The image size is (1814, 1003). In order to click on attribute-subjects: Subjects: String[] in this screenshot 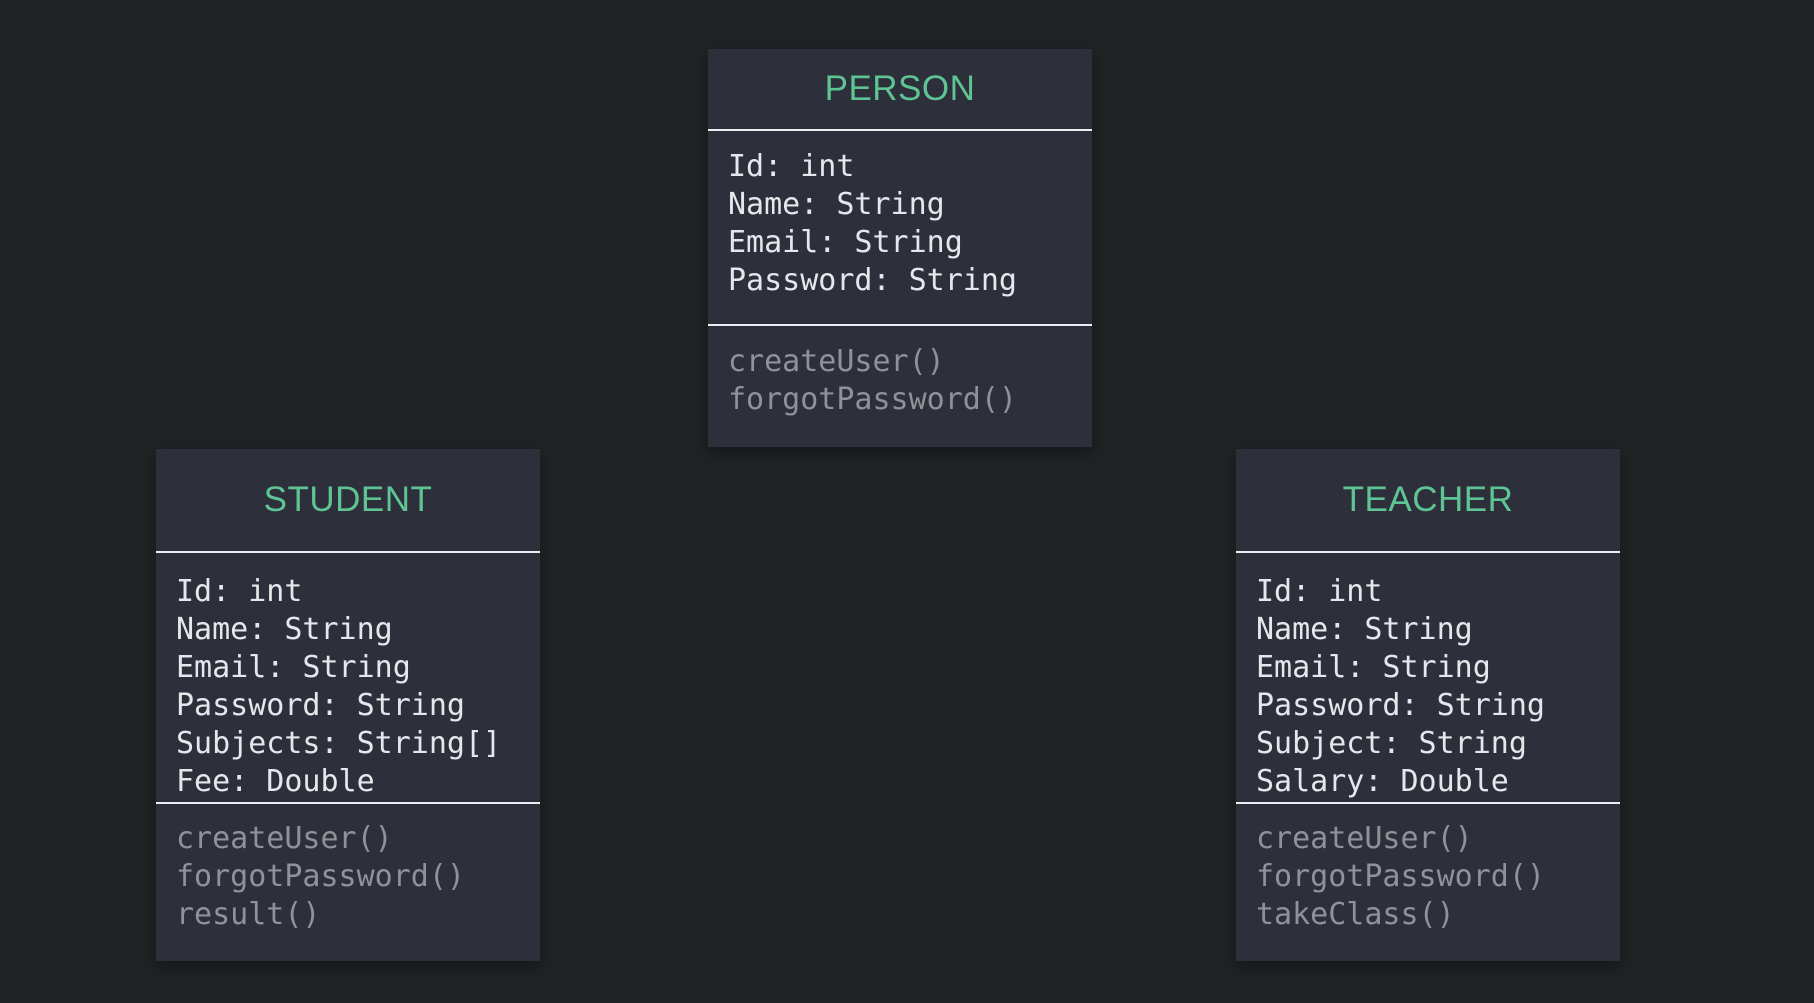, I will do `click(339, 743)`.